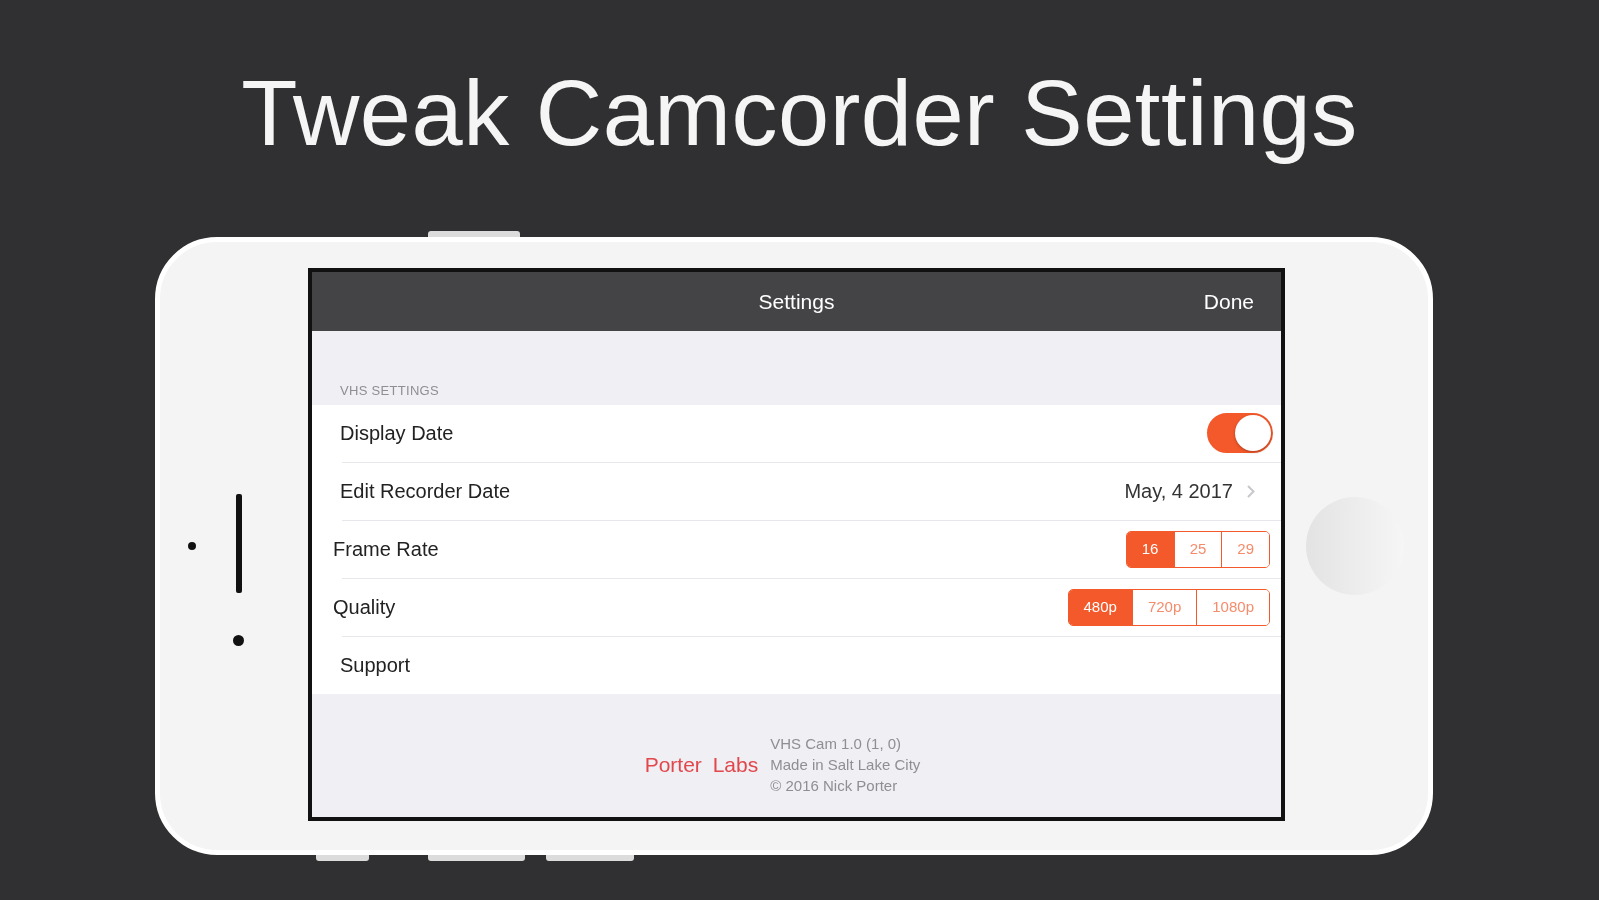 Image resolution: width=1599 pixels, height=900 pixels. What do you see at coordinates (1150, 549) in the screenshot?
I see `segment-button: 16` at bounding box center [1150, 549].